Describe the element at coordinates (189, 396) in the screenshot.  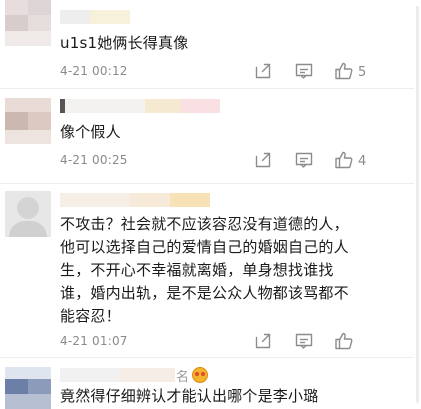
I see `comment-text: 竟然得仔细辨认才能认出哪个是李小璐` at that location.